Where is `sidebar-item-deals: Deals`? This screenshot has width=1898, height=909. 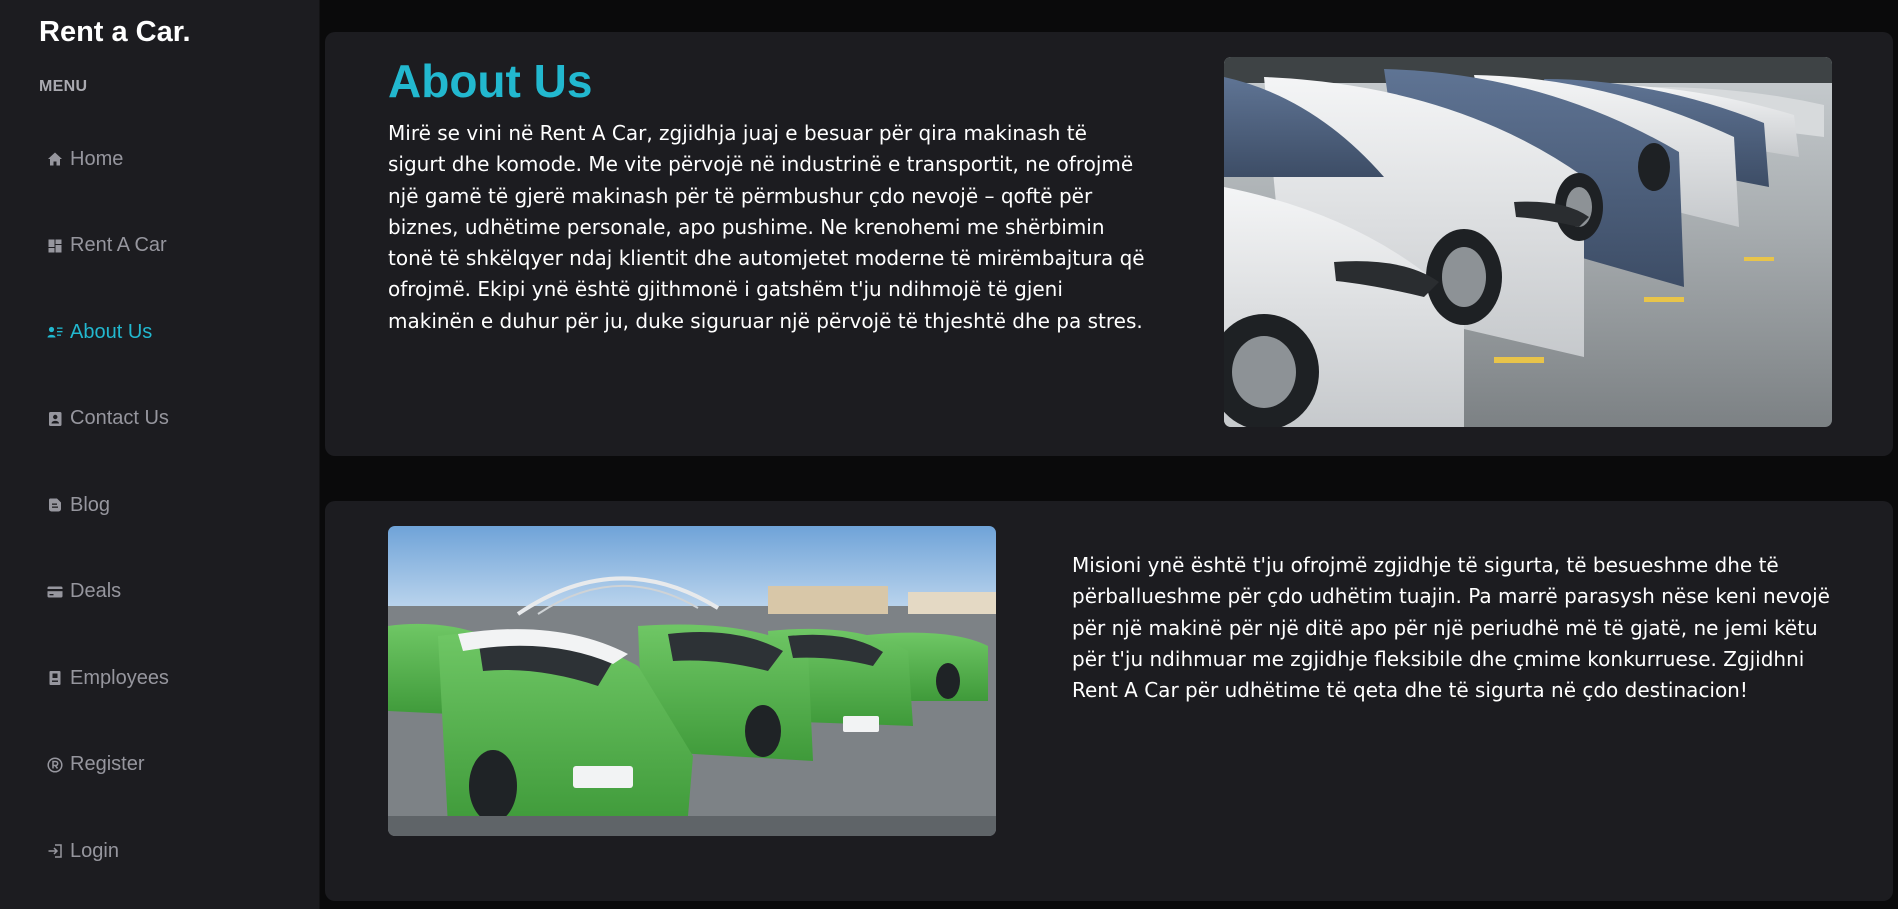 sidebar-item-deals: Deals is located at coordinates (160, 592).